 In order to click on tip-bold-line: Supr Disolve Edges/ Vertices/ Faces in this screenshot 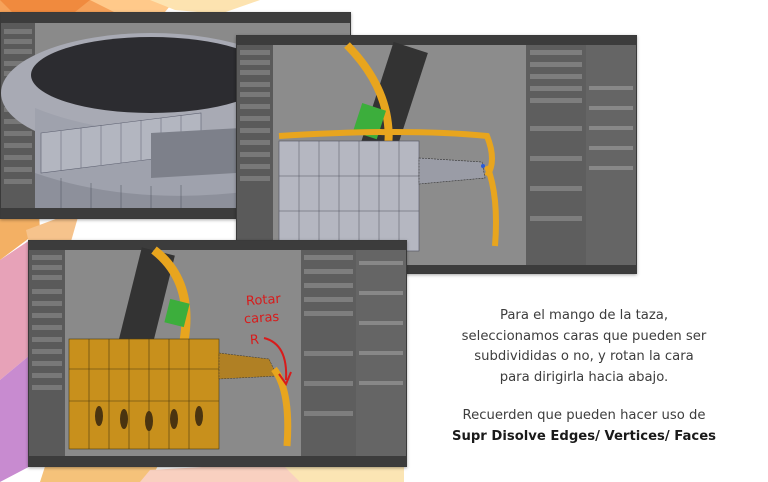, I will do `click(584, 436)`.